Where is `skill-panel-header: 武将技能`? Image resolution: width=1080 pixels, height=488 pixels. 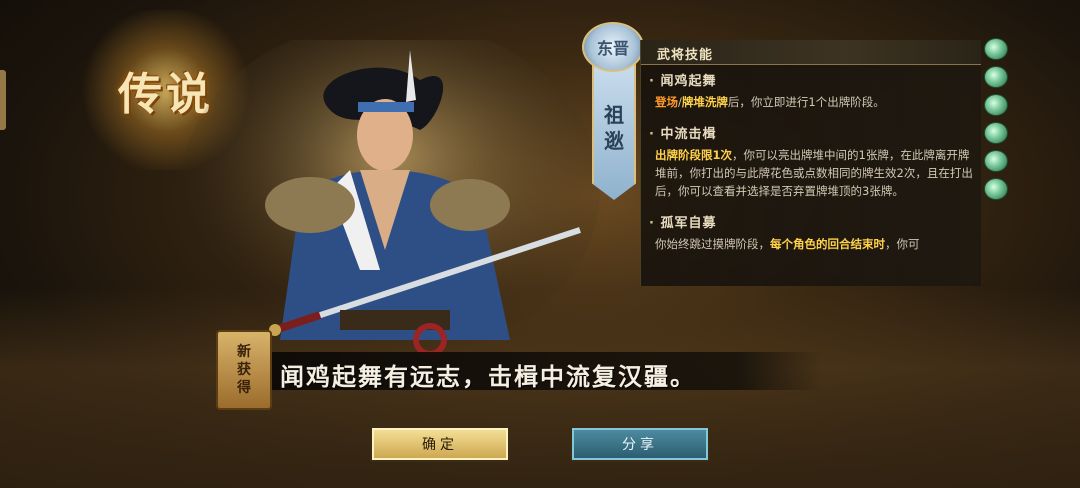
skill-panel-header: 武将技能 is located at coordinates (811, 52).